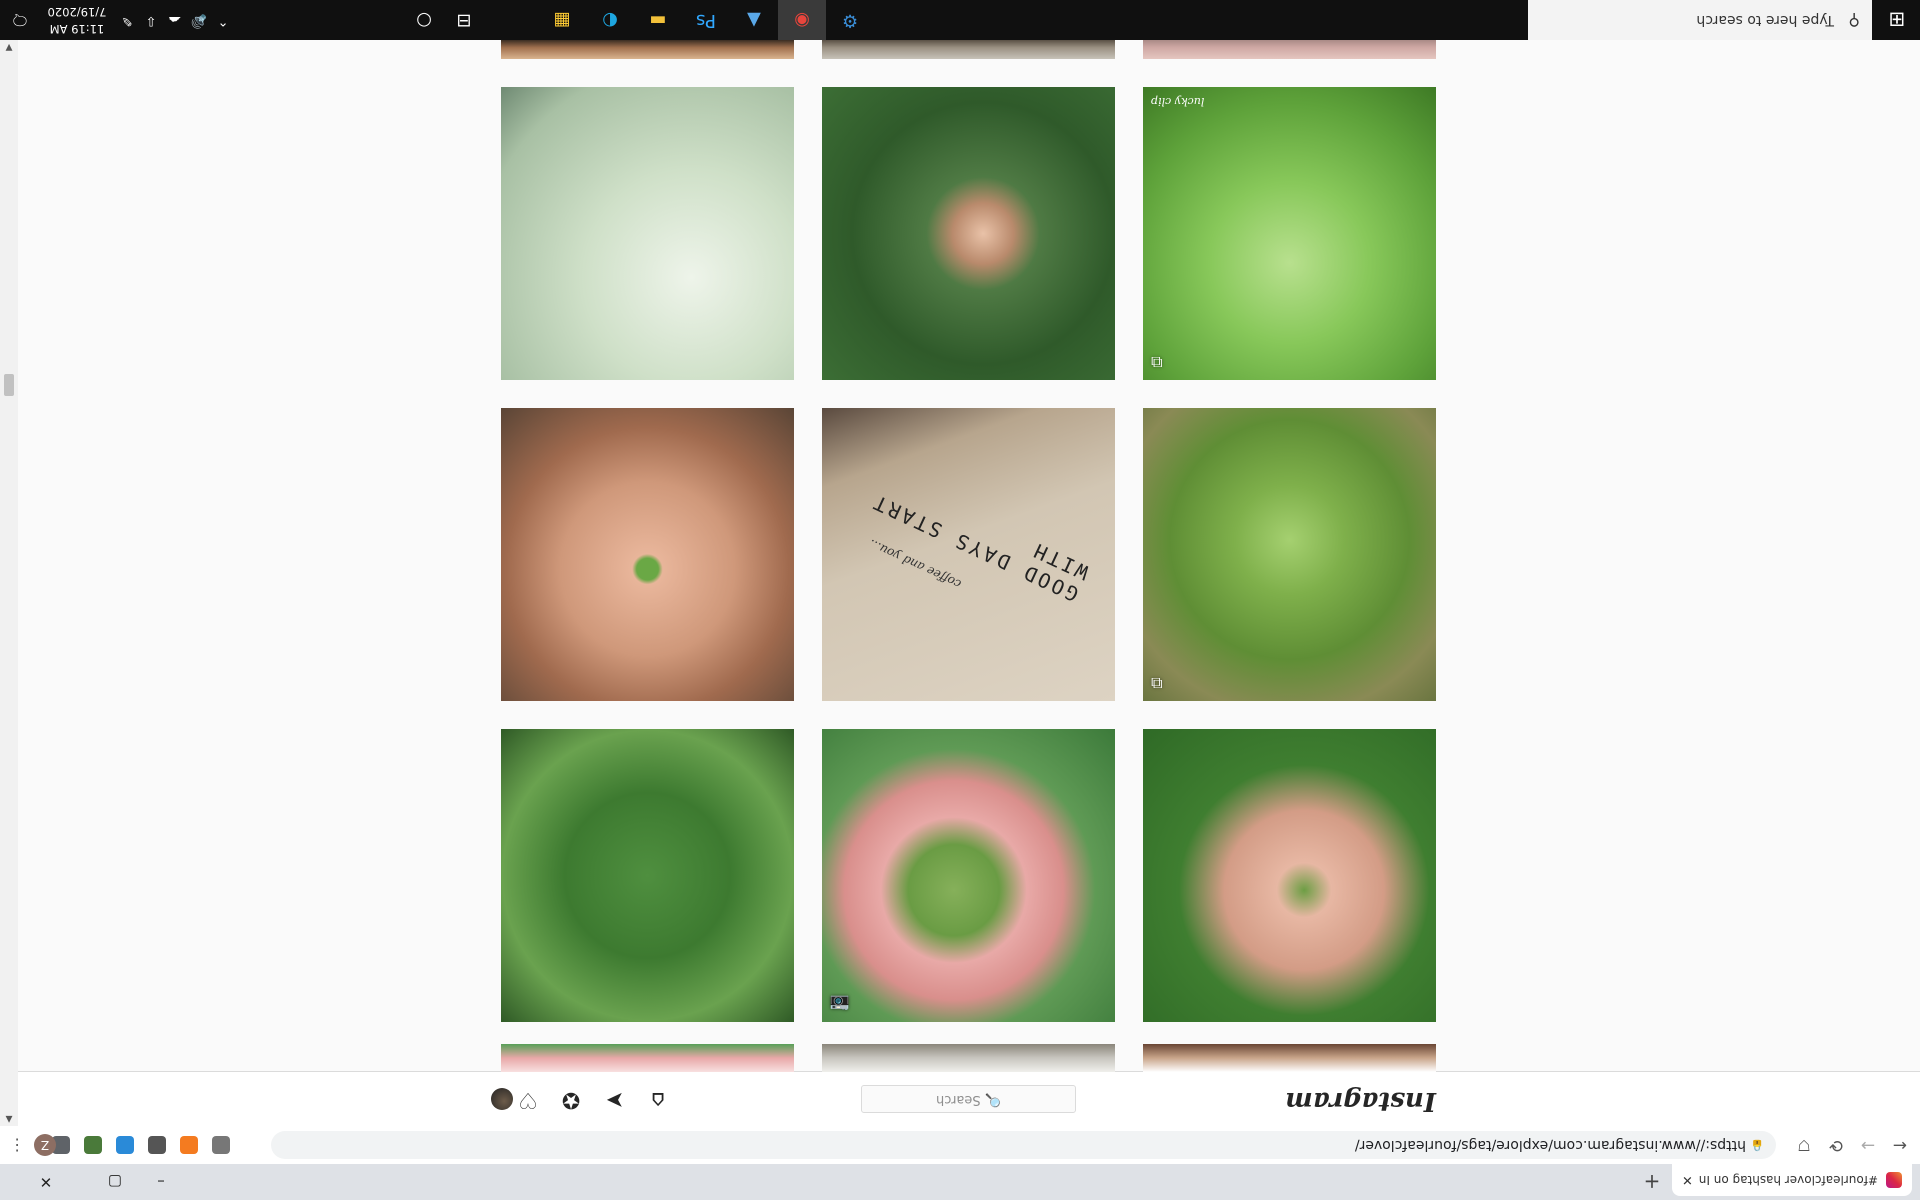 This screenshot has height=1200, width=1920. Describe the element at coordinates (221, 1145) in the screenshot. I see `grey-extension-icon` at that location.